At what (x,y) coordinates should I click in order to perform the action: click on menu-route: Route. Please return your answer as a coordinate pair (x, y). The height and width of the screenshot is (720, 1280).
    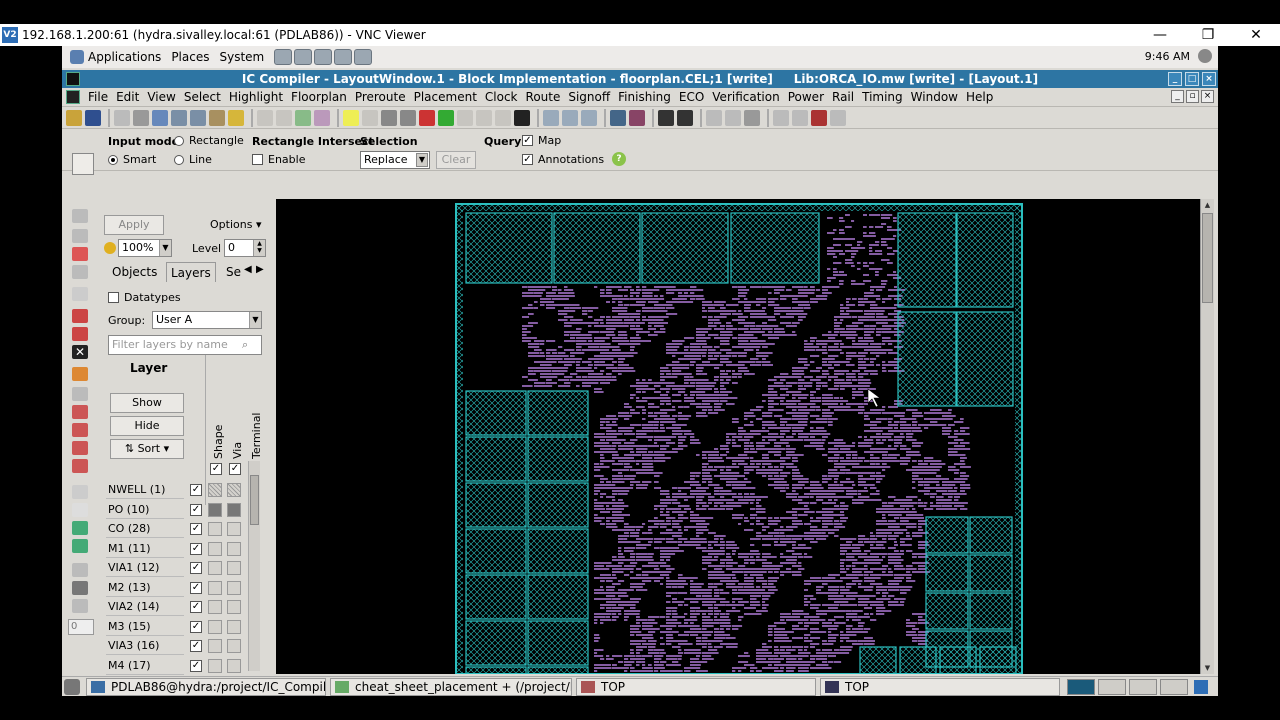
    Looking at the image, I should click on (543, 97).